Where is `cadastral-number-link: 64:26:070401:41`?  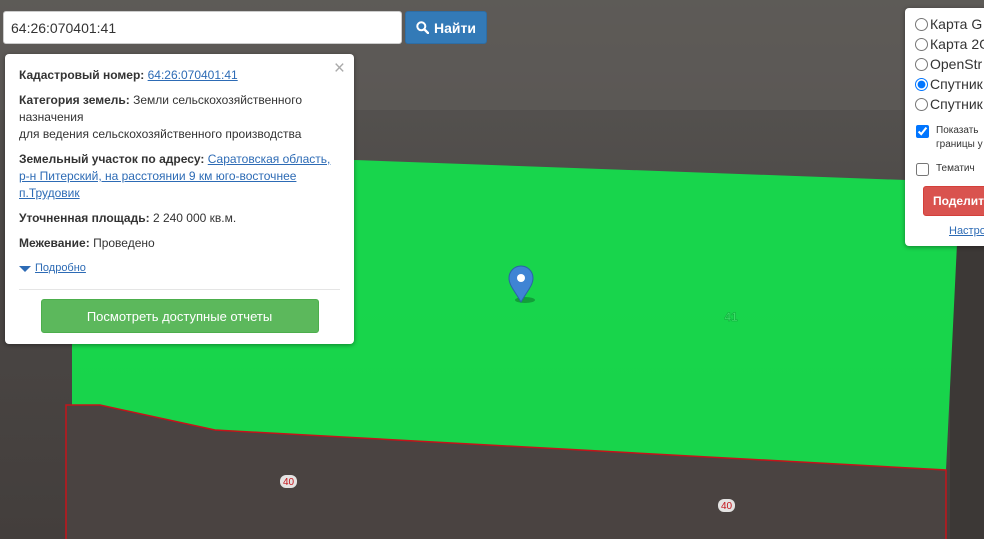 cadastral-number-link: 64:26:070401:41 is located at coordinates (193, 75).